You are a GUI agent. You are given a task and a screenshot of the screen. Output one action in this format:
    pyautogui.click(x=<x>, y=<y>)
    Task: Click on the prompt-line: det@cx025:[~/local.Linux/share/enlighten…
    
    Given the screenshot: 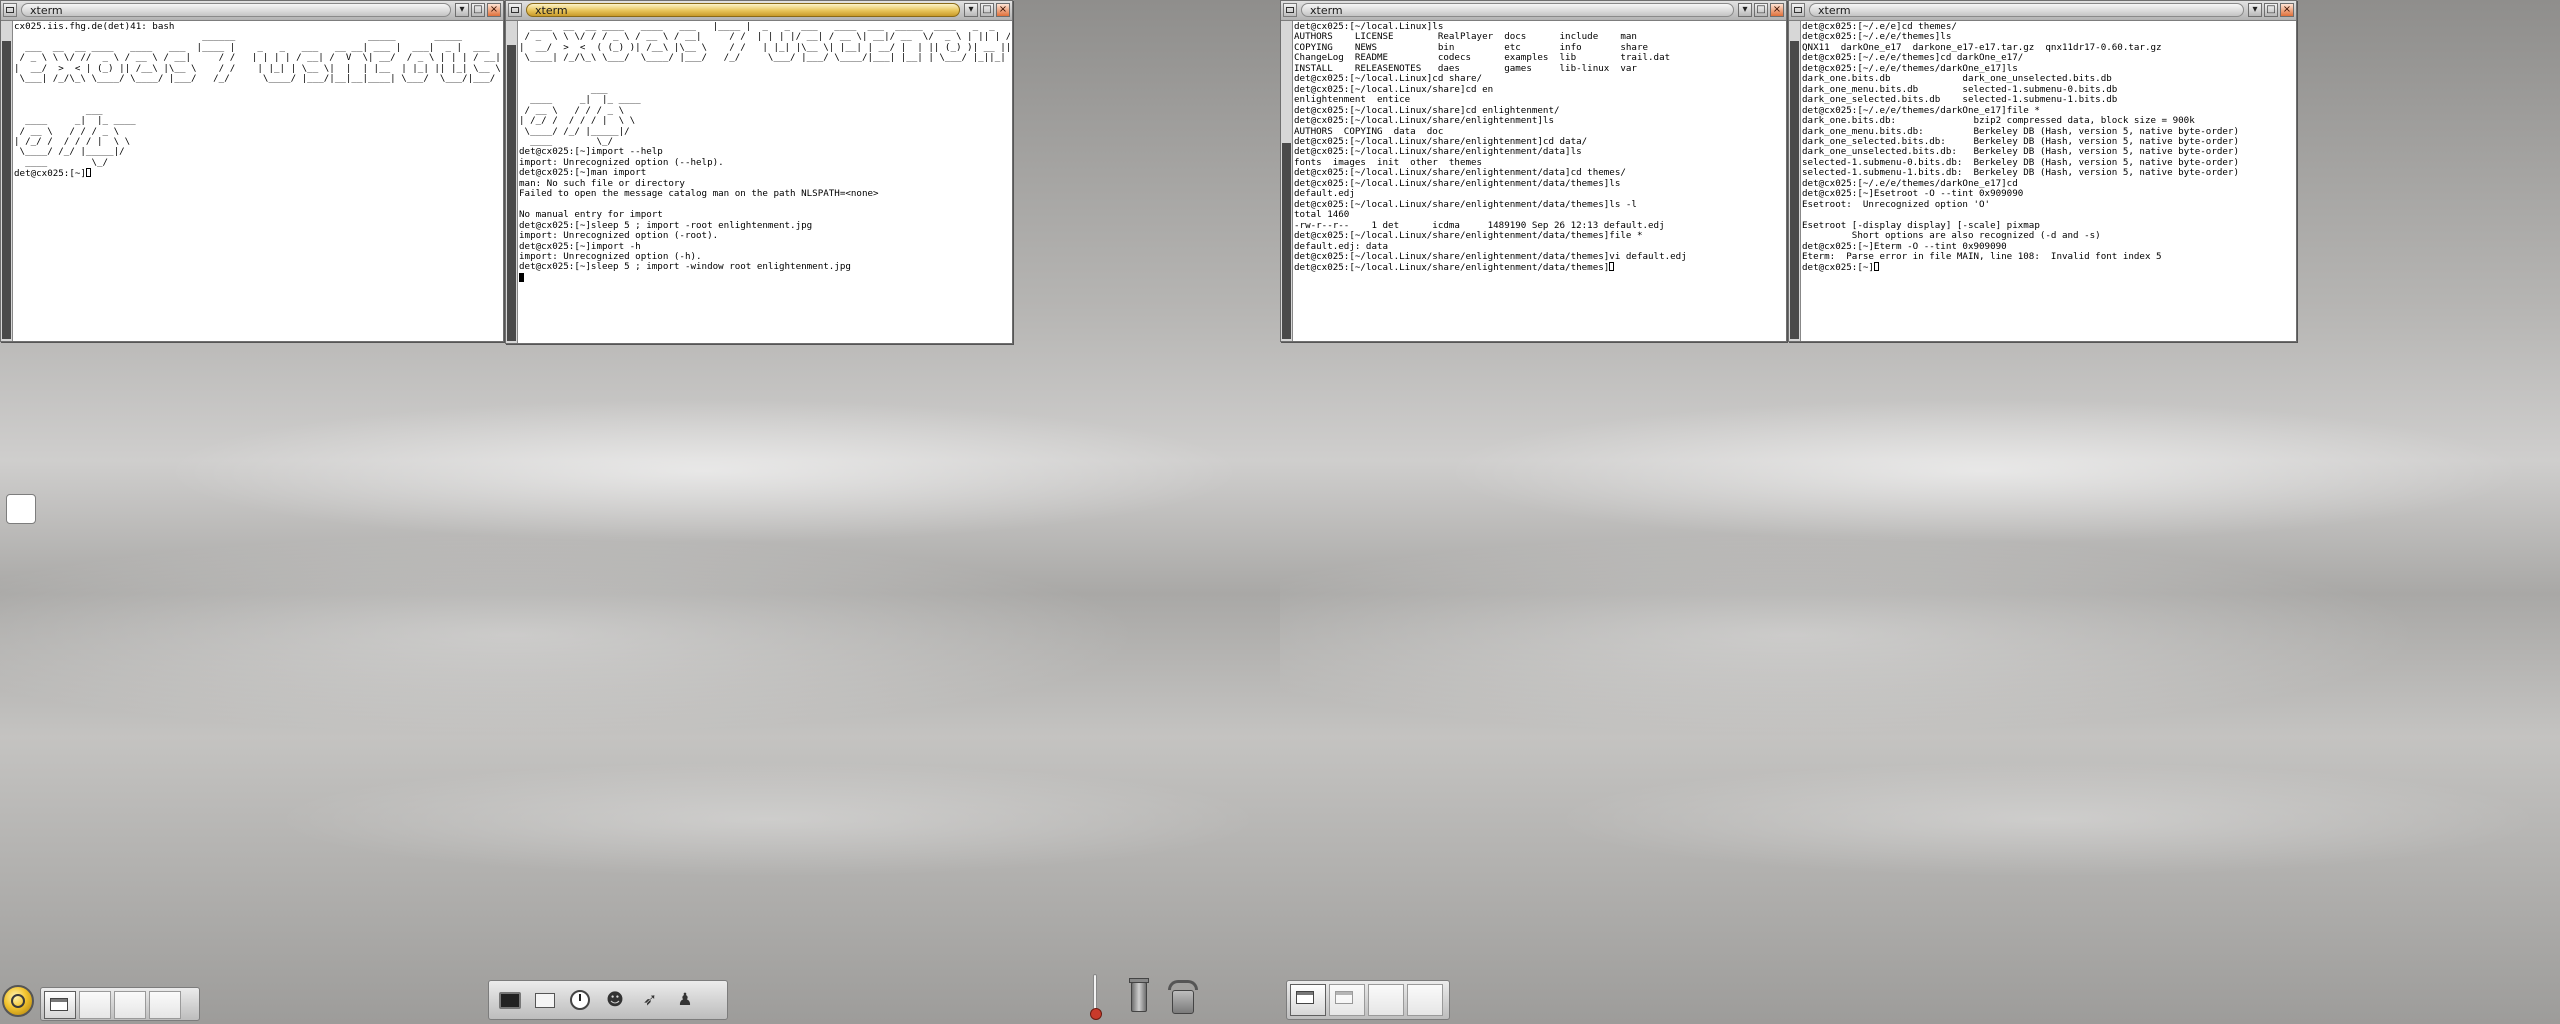 What is the action you would take?
    pyautogui.click(x=1539, y=267)
    